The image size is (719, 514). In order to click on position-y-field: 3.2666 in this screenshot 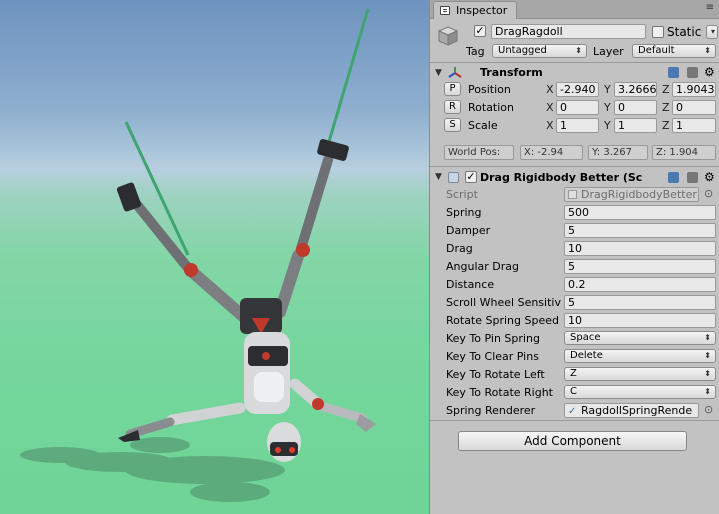, I will do `click(635, 89)`.